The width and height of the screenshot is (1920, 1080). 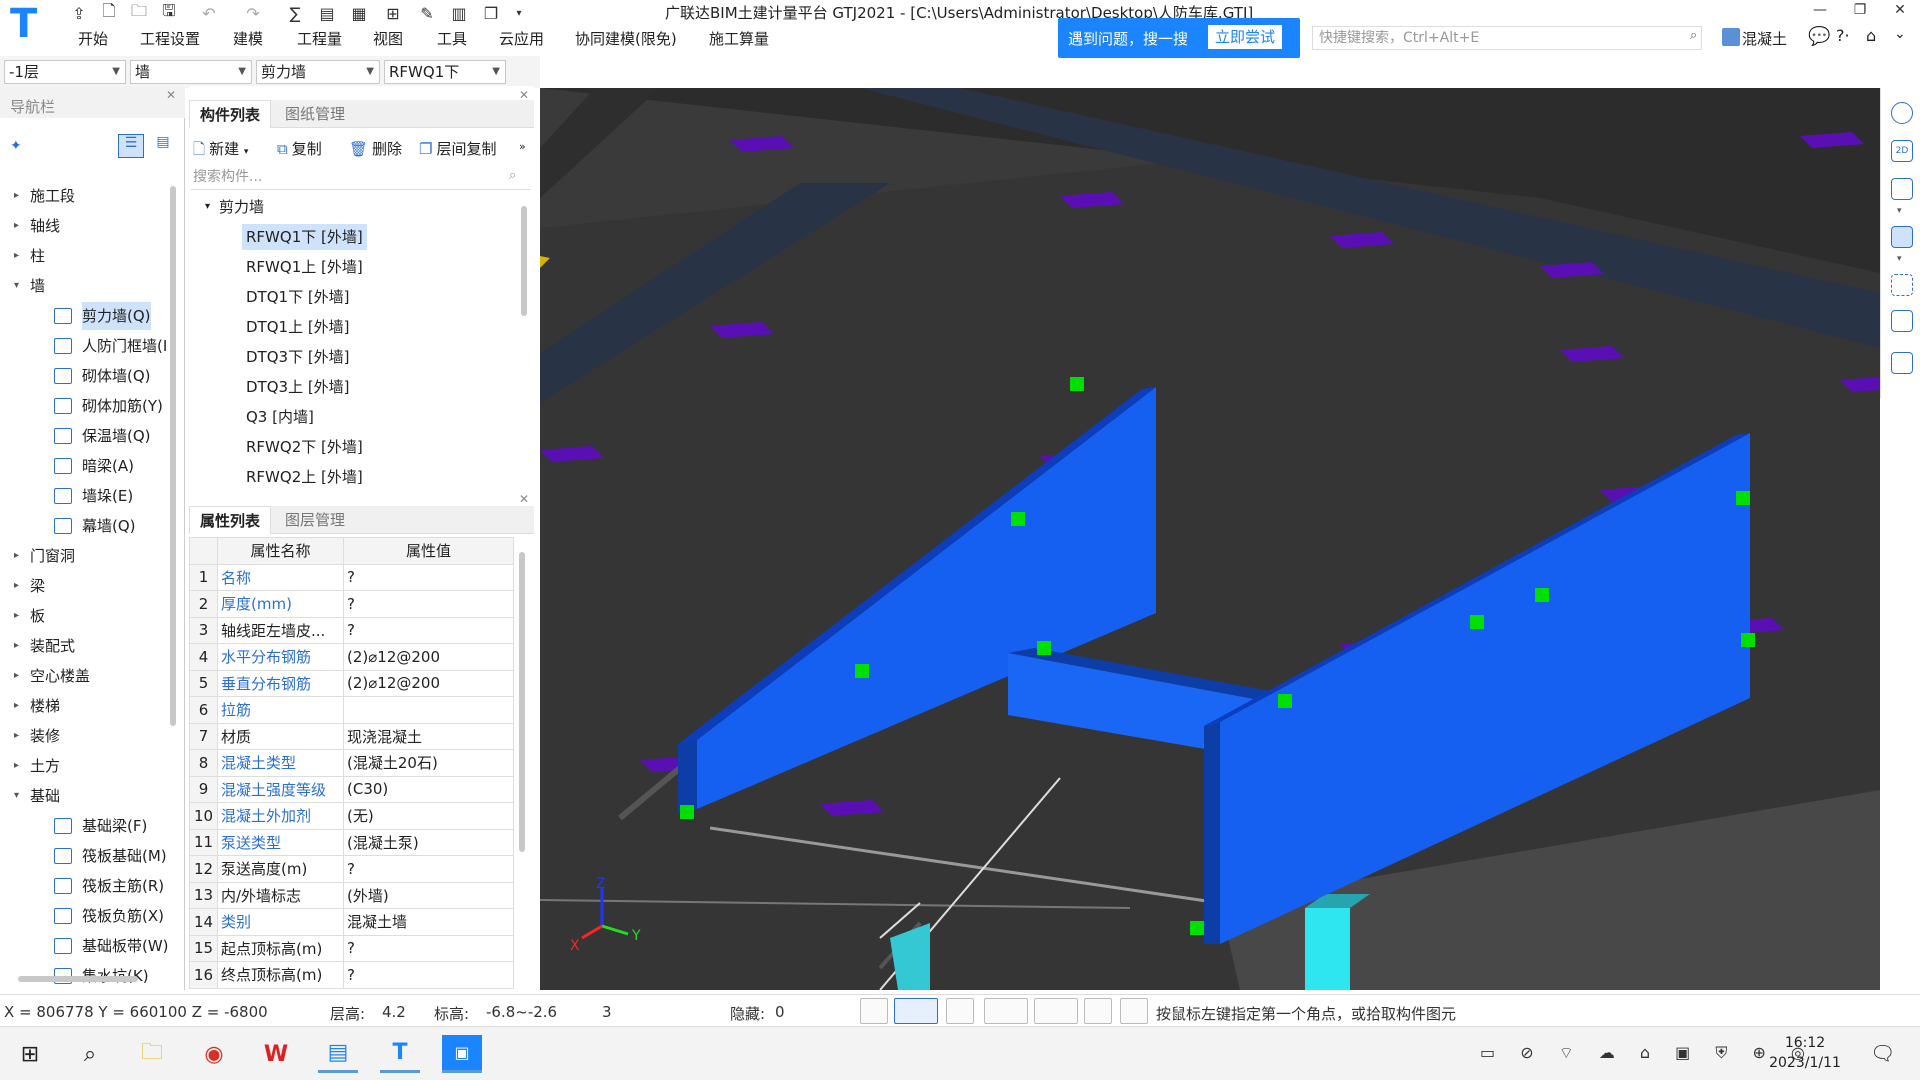 What do you see at coordinates (459, 13) in the screenshot?
I see `film-icon: ▥` at bounding box center [459, 13].